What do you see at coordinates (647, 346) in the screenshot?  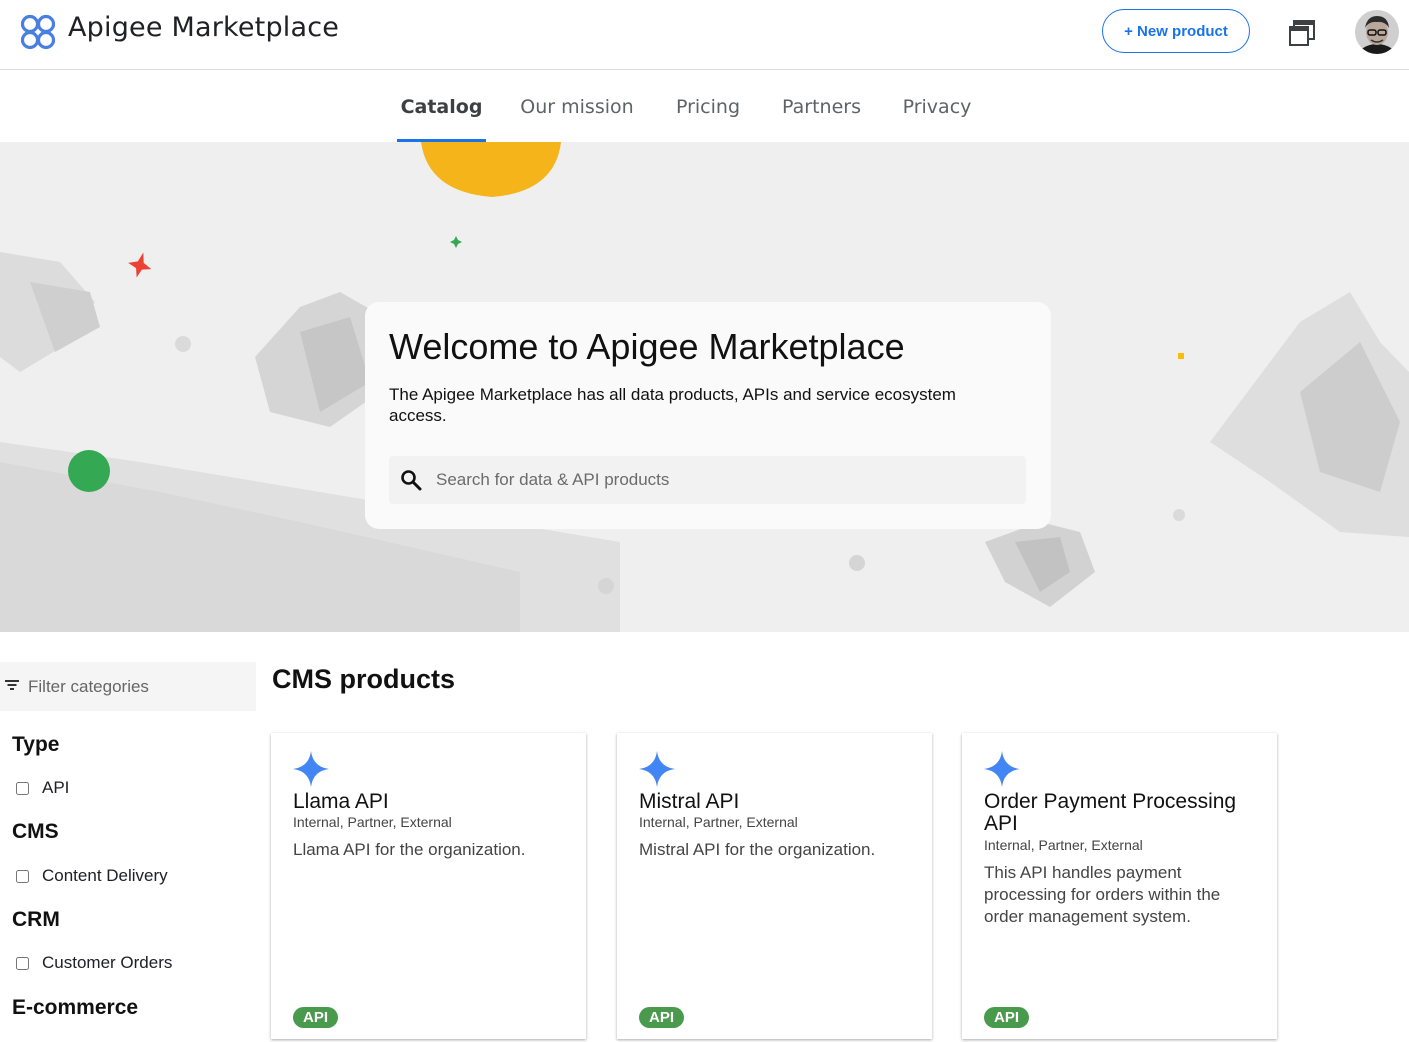 I see `welcome-title: Welcome to Apigee Marketplace` at bounding box center [647, 346].